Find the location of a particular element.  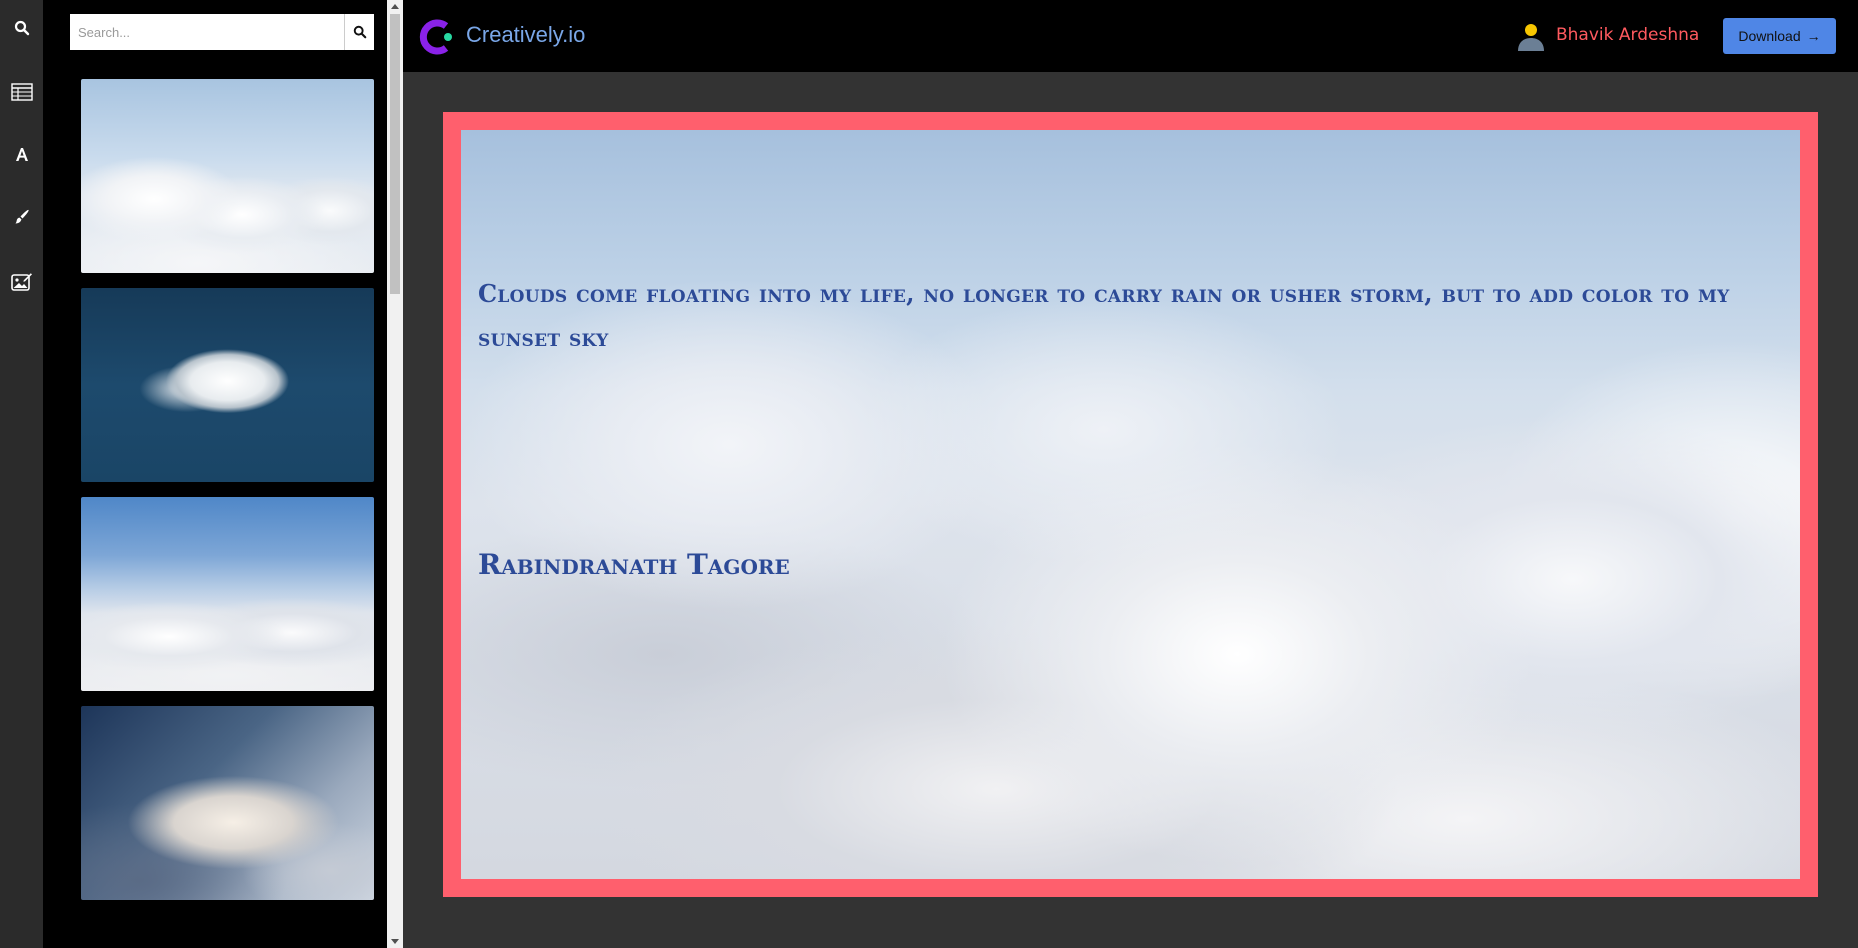

rail-text-button is located at coordinates (21, 154).